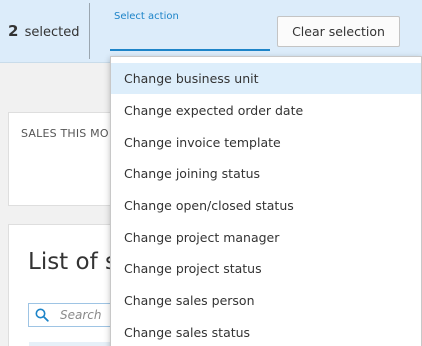  What do you see at coordinates (266, 142) in the screenshot?
I see `option-change-invoice-template: Change invoice template` at bounding box center [266, 142].